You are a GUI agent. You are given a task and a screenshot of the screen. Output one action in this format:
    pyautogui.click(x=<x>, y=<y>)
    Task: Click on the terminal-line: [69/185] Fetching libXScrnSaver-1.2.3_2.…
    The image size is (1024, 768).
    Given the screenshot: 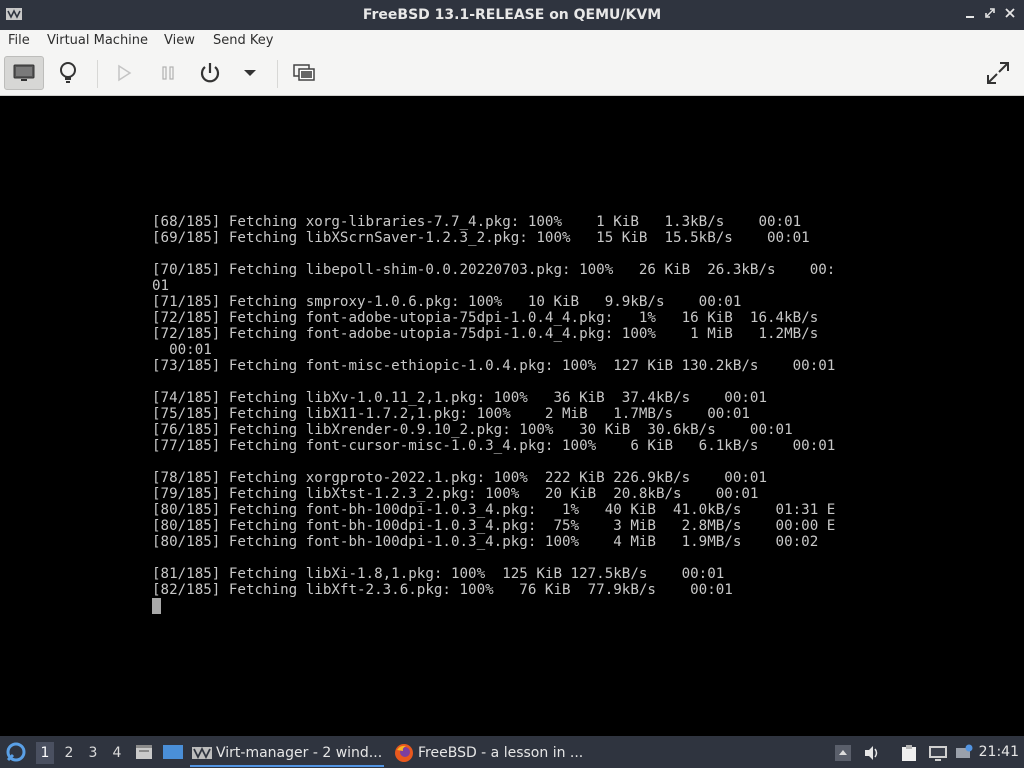 What is the action you would take?
    pyautogui.click(x=481, y=238)
    